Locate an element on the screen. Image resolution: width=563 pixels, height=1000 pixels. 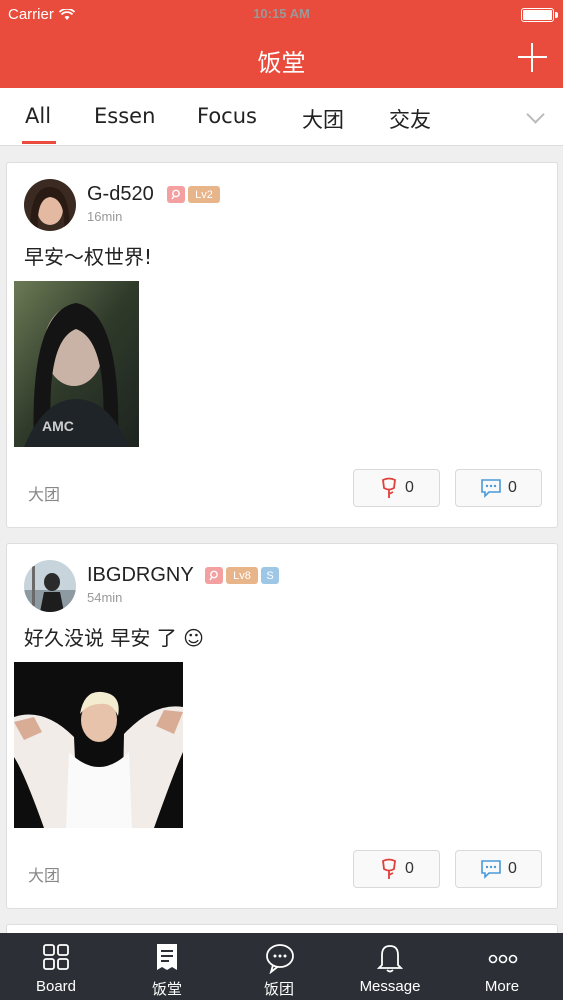
tab-essen: Essen is located at coordinates (124, 116).